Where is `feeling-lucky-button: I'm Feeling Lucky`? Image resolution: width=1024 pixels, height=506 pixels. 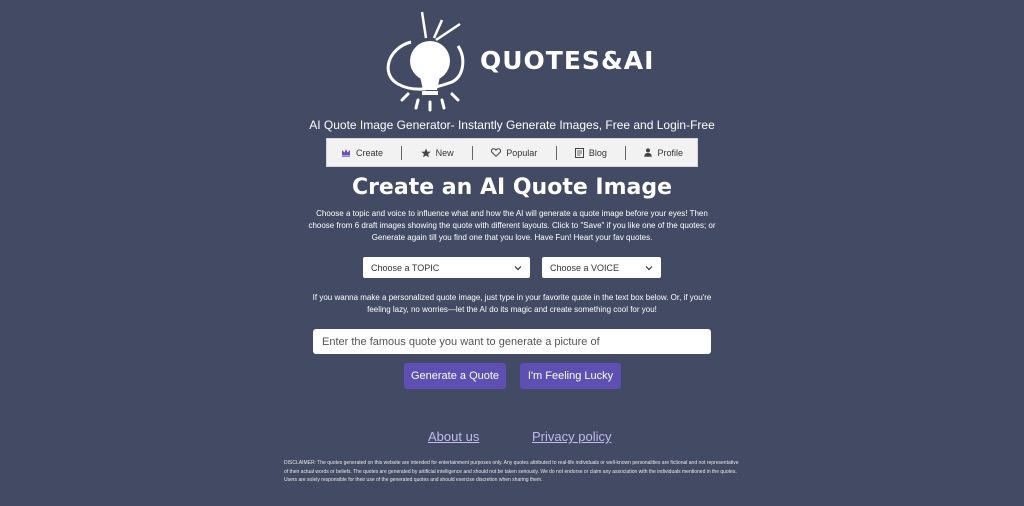
feeling-lucky-button: I'm Feeling Lucky is located at coordinates (570, 376).